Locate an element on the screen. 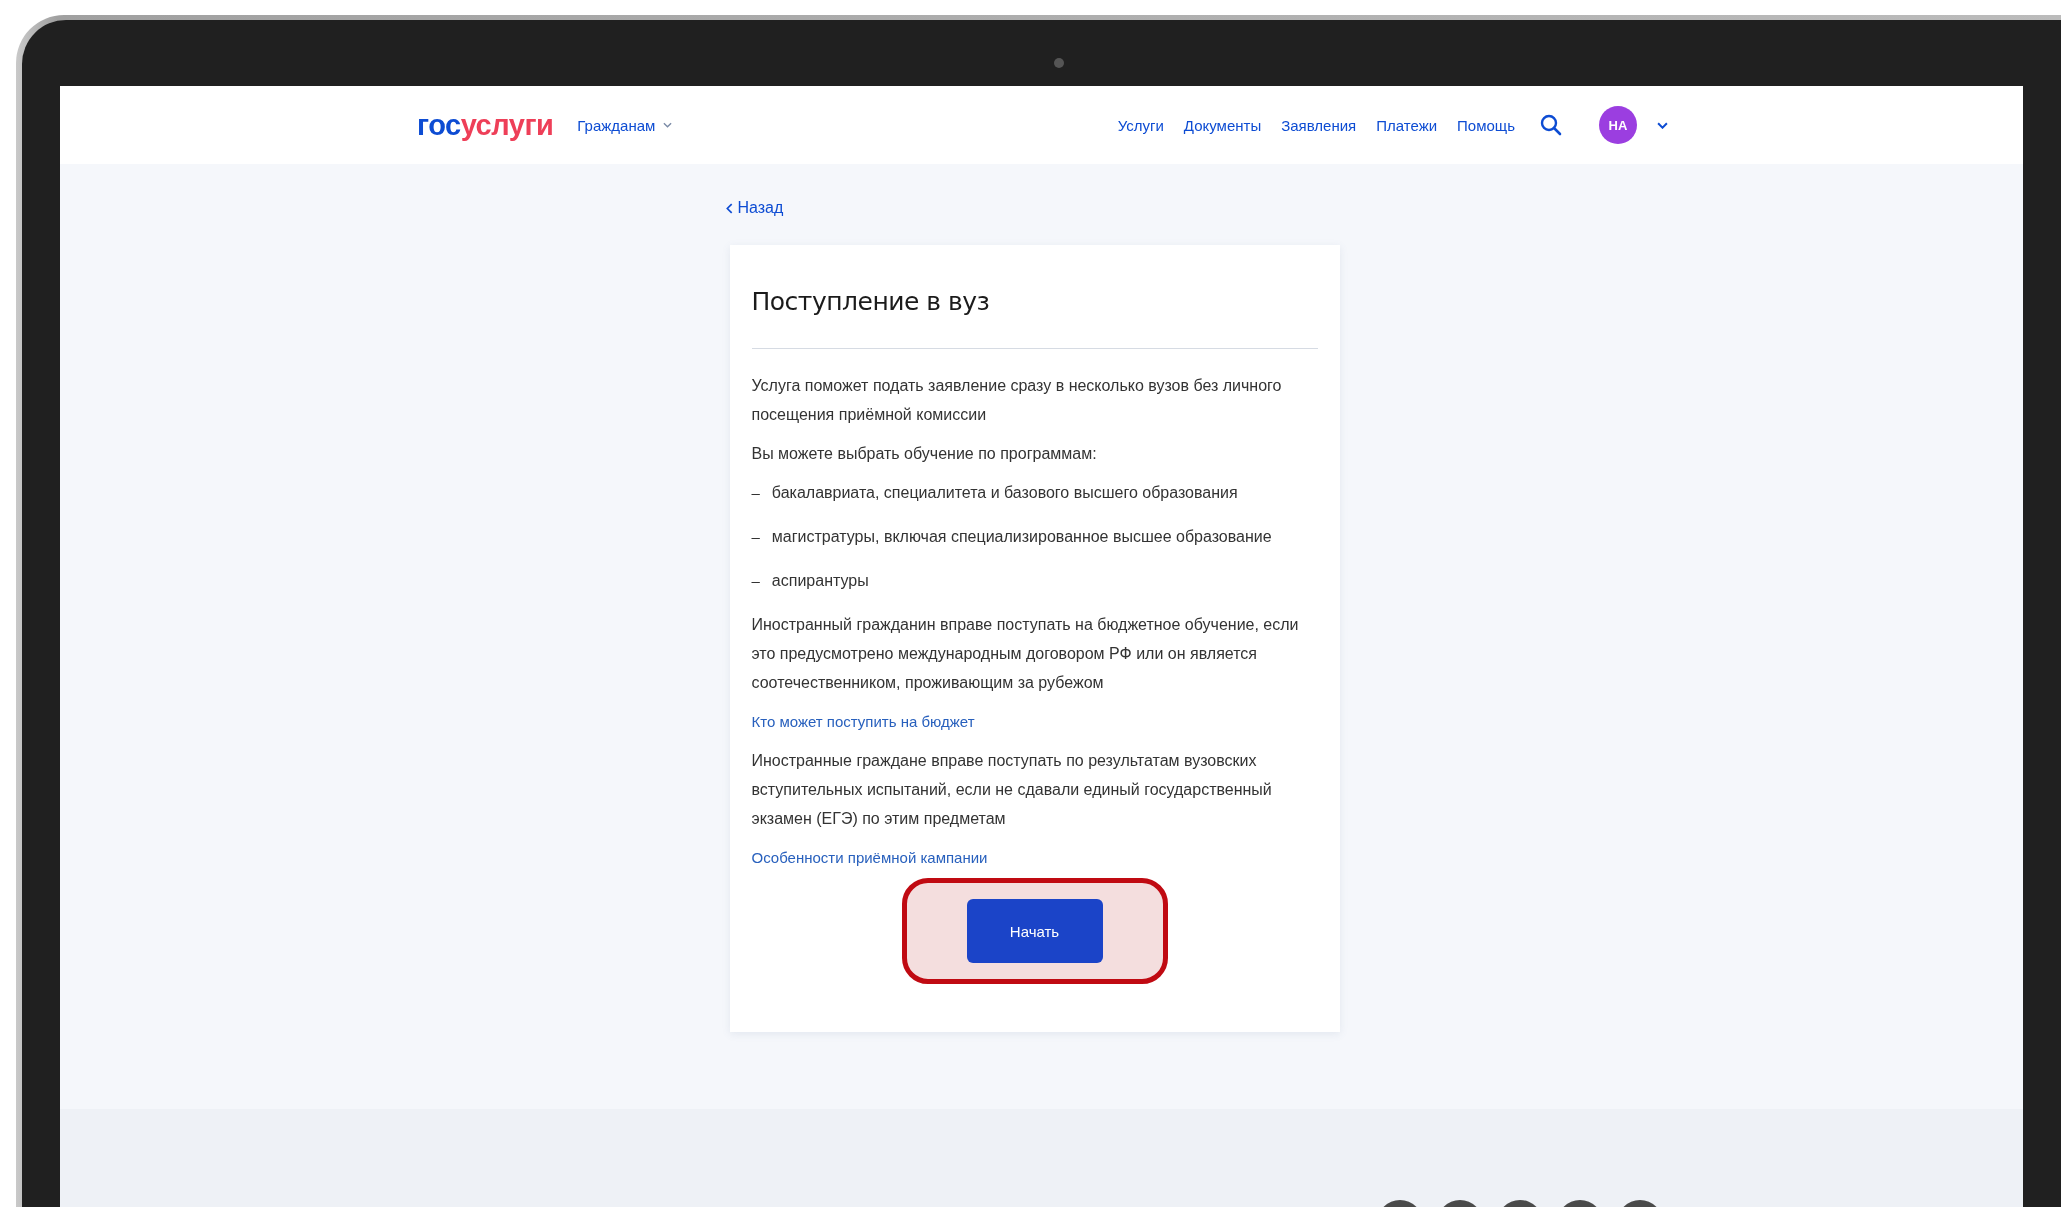  start-button: Начать is located at coordinates (1034, 931).